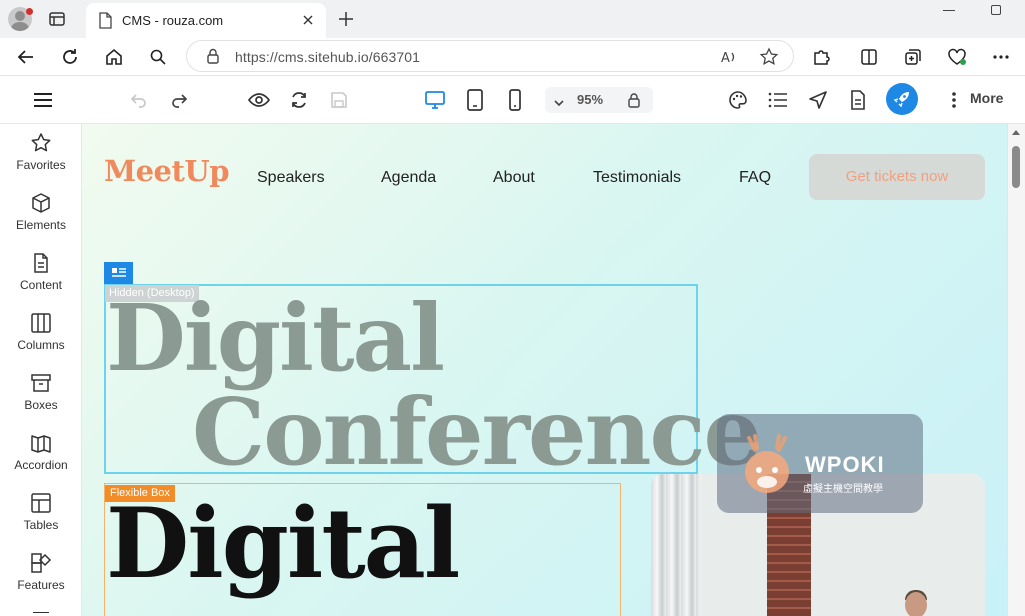 The image size is (1025, 616). Describe the element at coordinates (41, 263) in the screenshot. I see `document-icon` at that location.